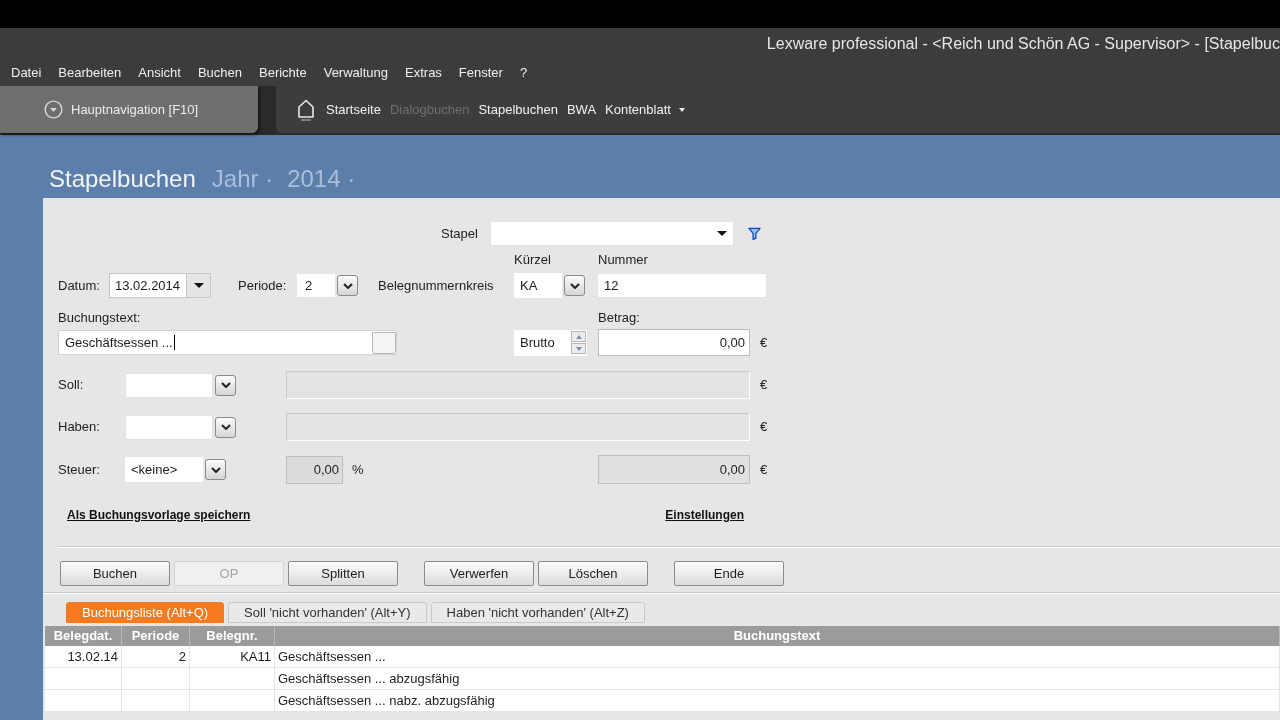  I want to click on credit-account-field, so click(169, 427).